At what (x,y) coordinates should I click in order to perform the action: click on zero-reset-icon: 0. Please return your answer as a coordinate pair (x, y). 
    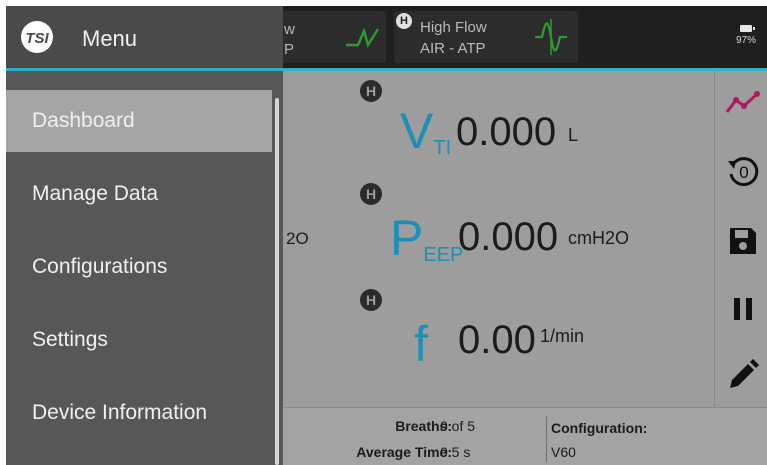
    Looking at the image, I should click on (743, 171).